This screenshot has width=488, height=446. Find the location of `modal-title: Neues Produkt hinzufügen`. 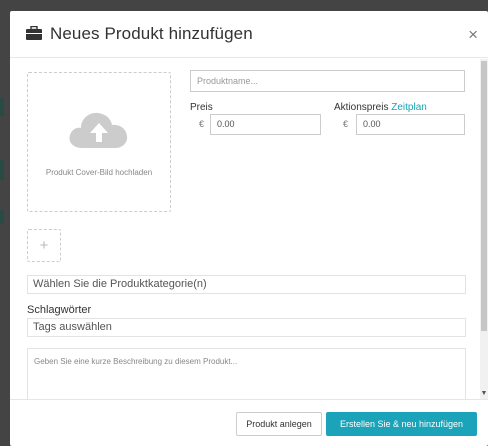

modal-title: Neues Produkt hinzufügen is located at coordinates (151, 33).